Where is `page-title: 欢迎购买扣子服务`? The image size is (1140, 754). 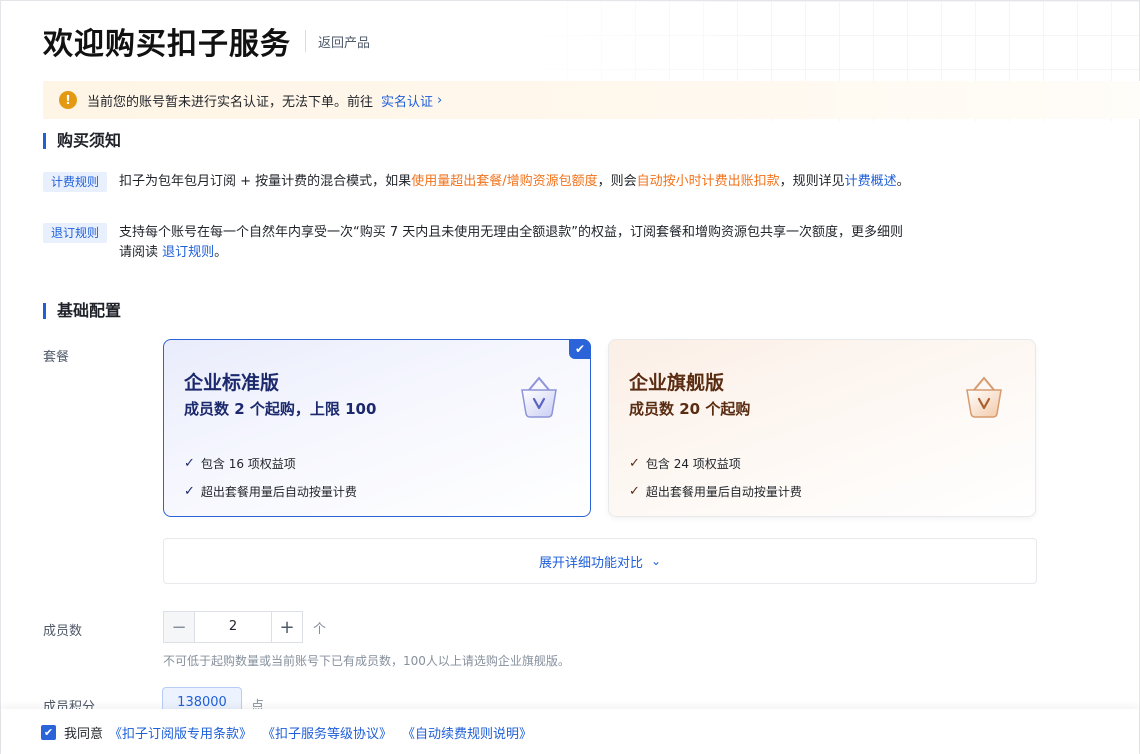
page-title: 欢迎购买扣子服务 is located at coordinates (167, 44).